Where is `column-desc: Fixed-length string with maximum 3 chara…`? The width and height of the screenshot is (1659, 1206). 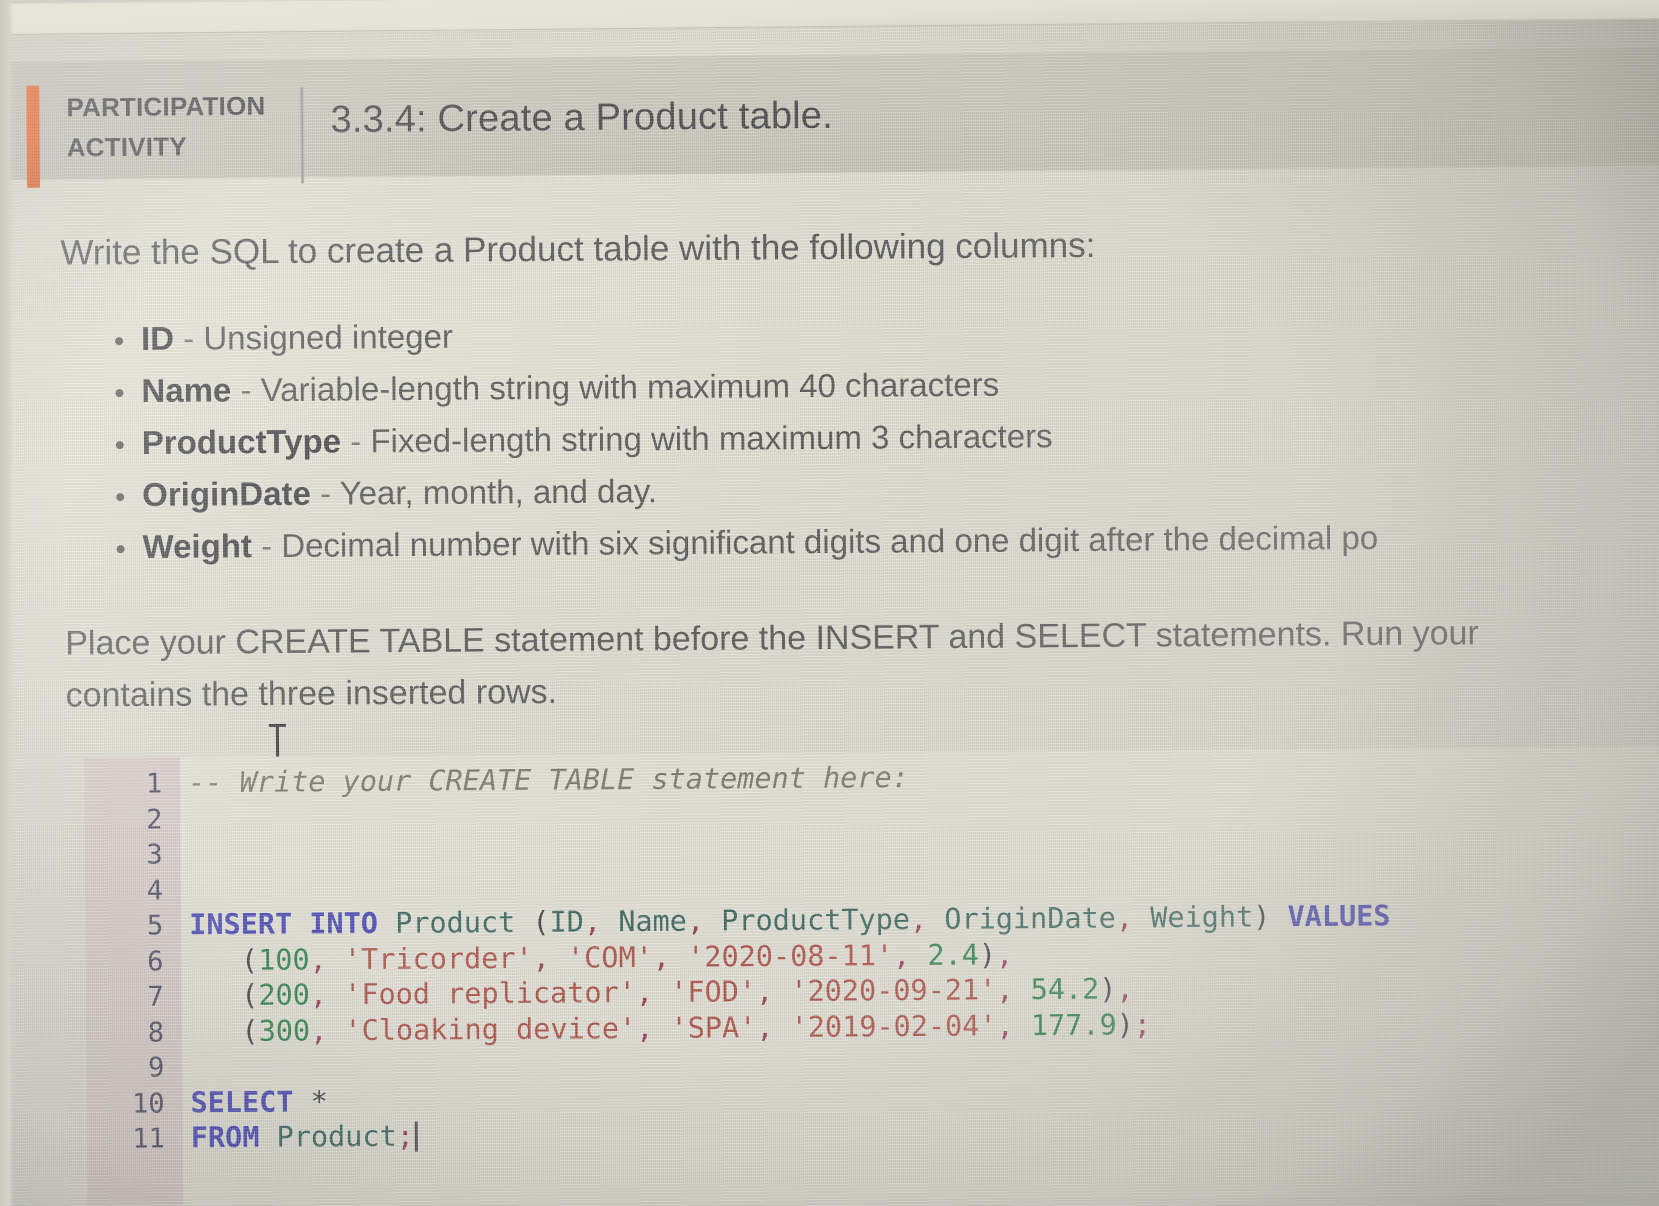 column-desc: Fixed-length string with maximum 3 chara… is located at coordinates (711, 438).